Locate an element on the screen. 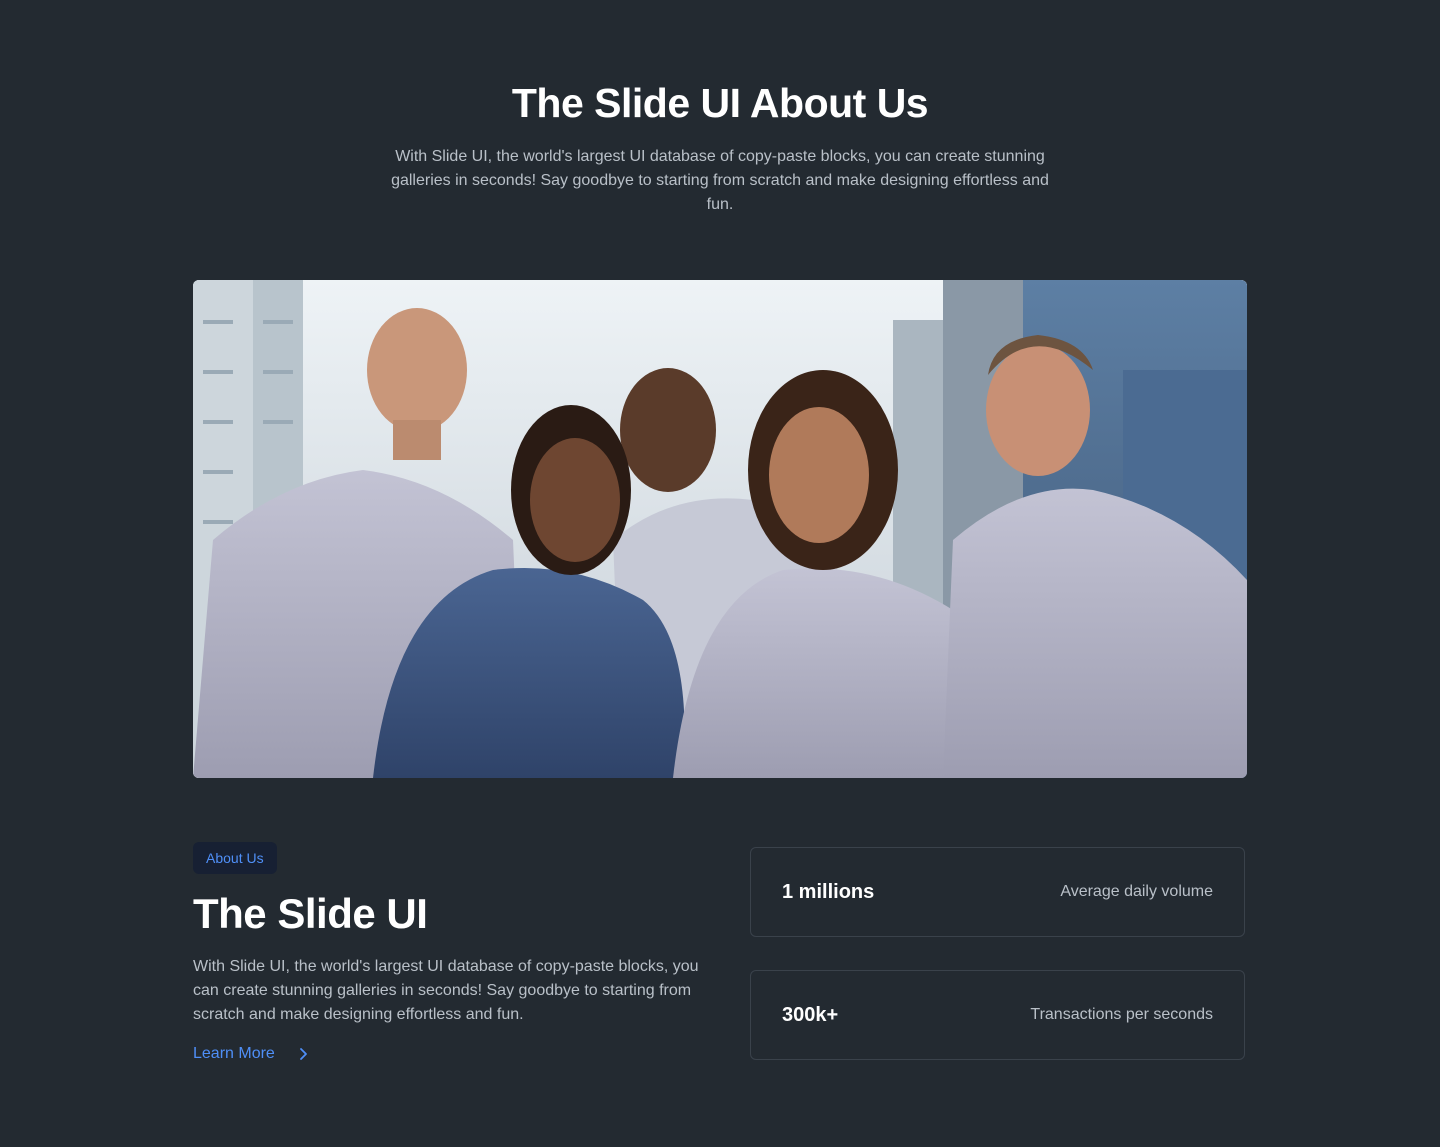 This screenshot has height=1147, width=1440. stat-card: 300k+ Transactions per seconds is located at coordinates (997, 1015).